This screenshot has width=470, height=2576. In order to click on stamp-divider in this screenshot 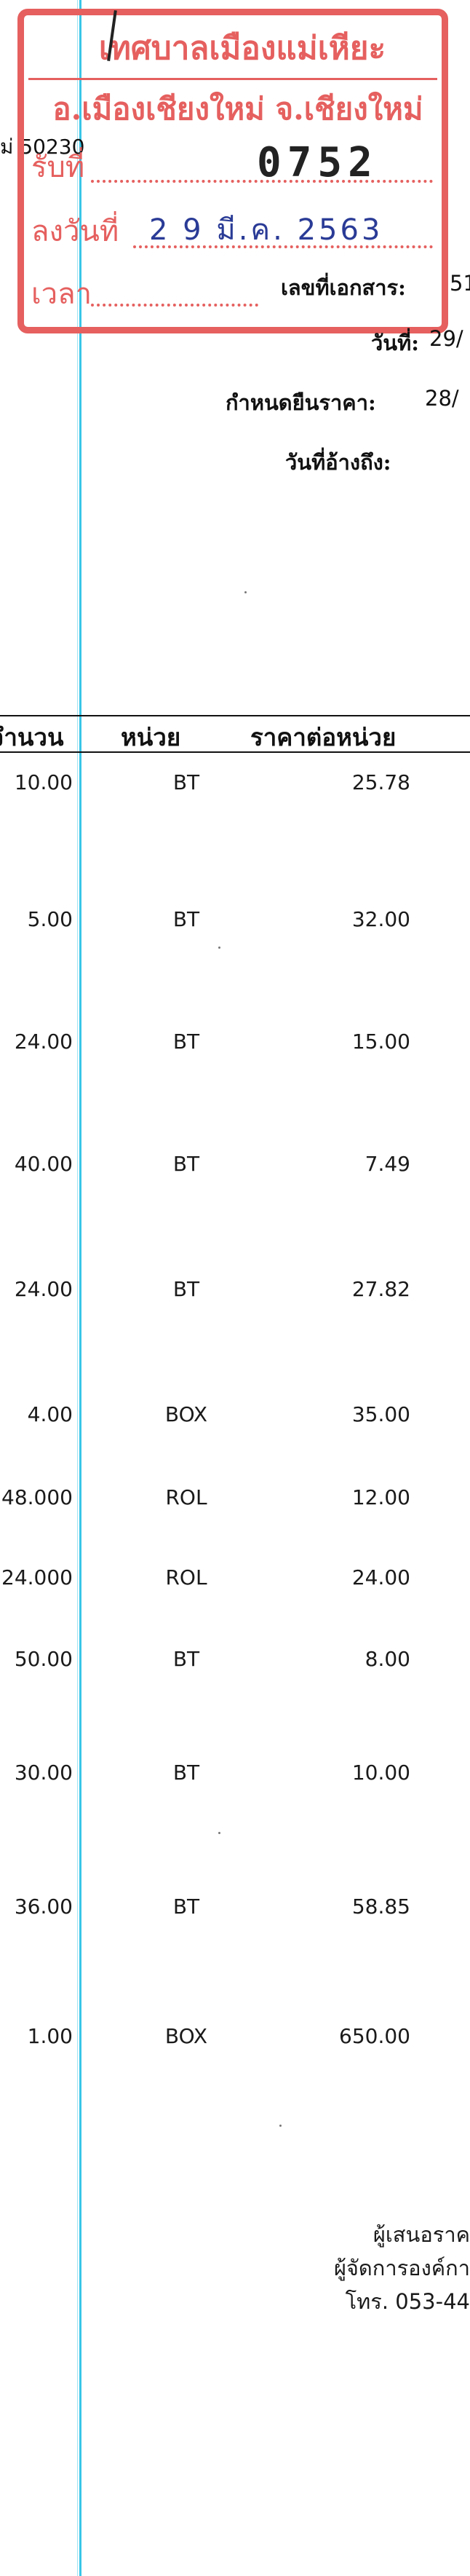, I will do `click(232, 79)`.